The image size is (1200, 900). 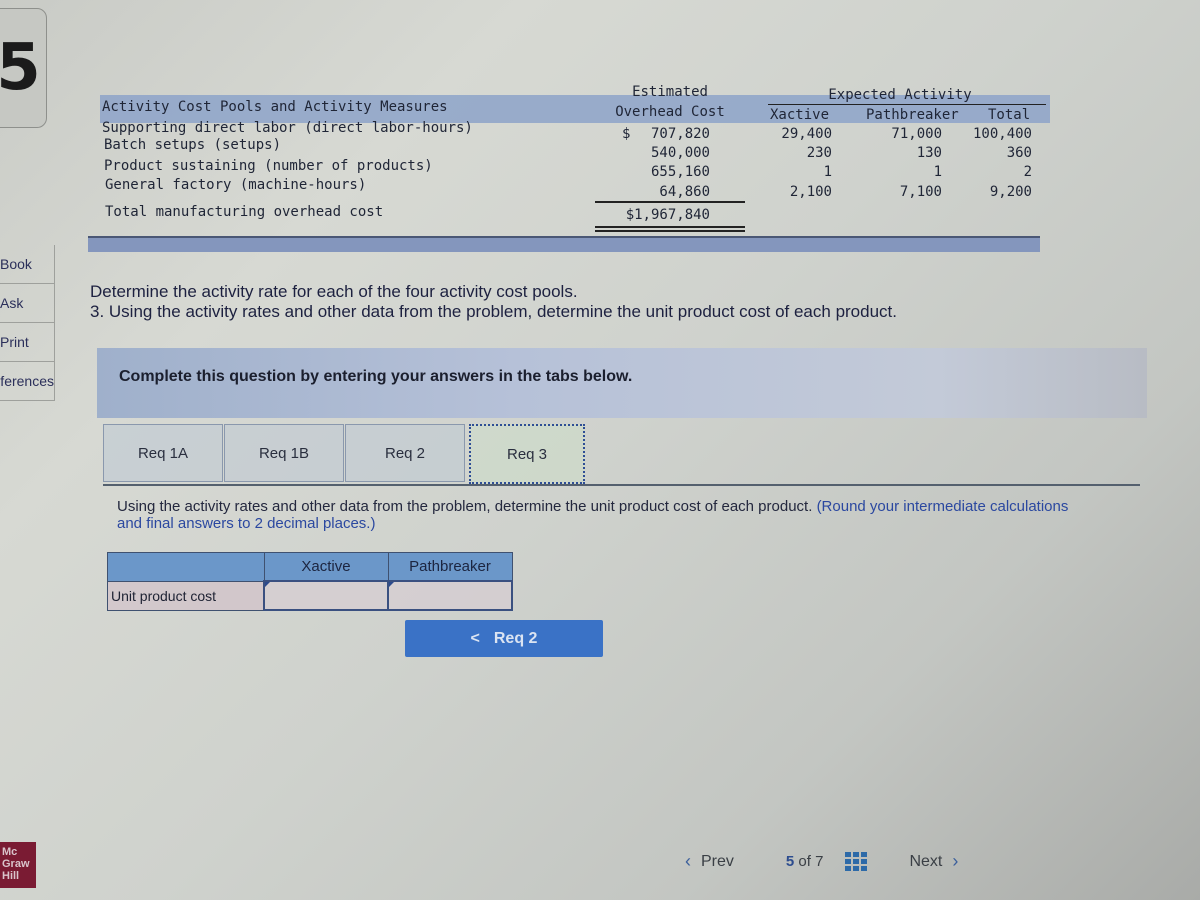 I want to click on header-estimated: Estimated, so click(x=670, y=92).